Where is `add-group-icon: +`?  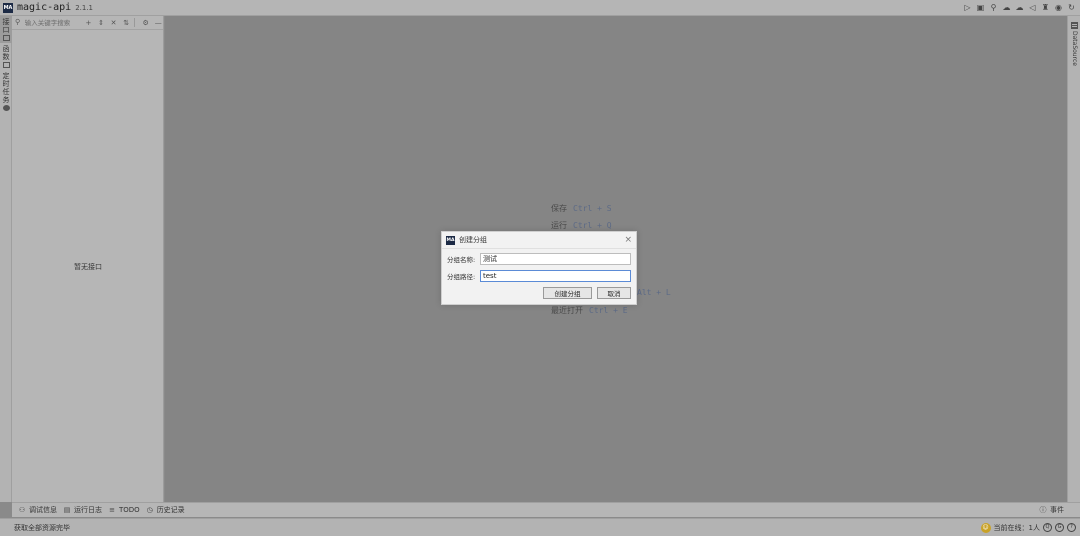
add-group-icon: + is located at coordinates (89, 23).